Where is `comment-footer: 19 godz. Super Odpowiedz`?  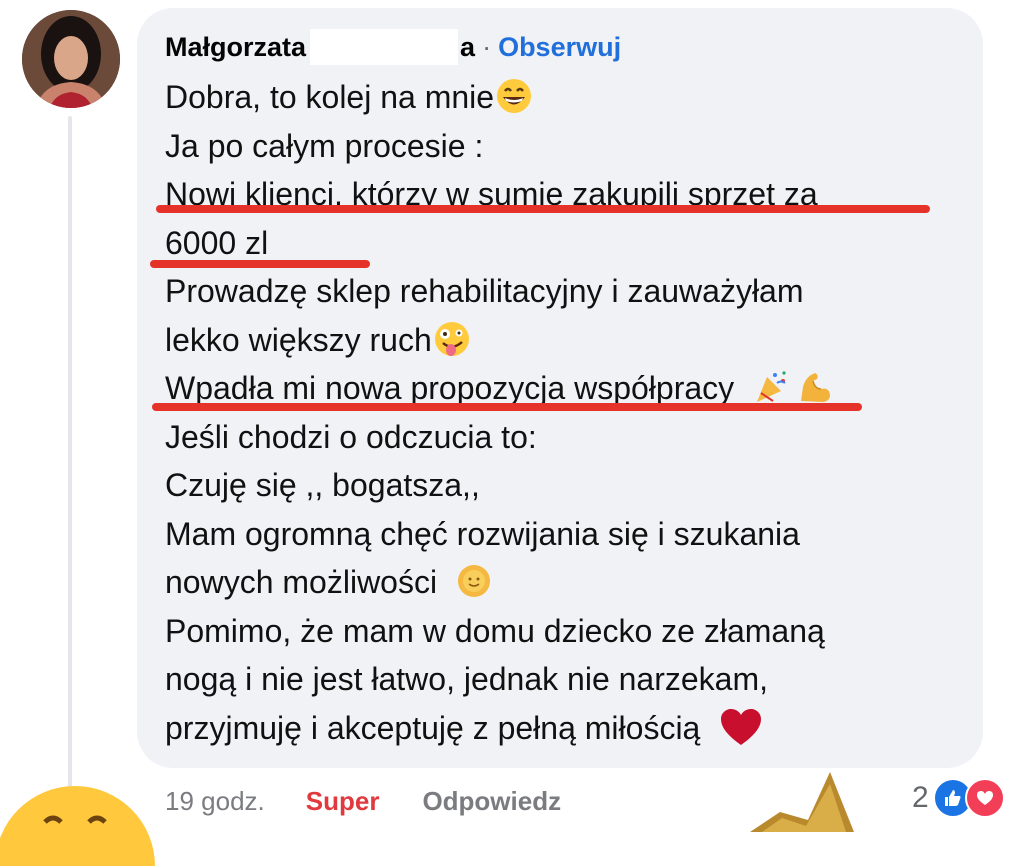 comment-footer: 19 godz. Super Odpowiedz is located at coordinates (363, 801).